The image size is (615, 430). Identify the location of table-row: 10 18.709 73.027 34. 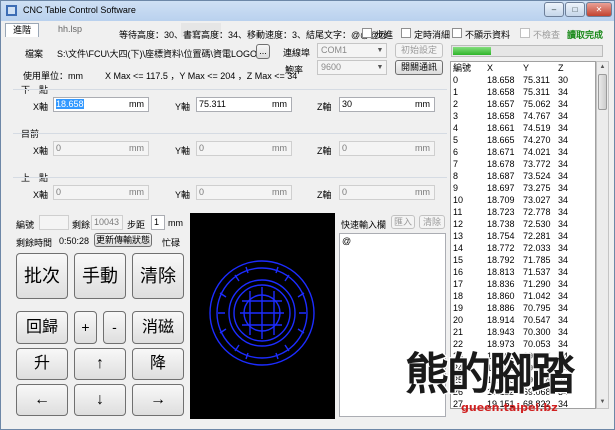
(523, 200).